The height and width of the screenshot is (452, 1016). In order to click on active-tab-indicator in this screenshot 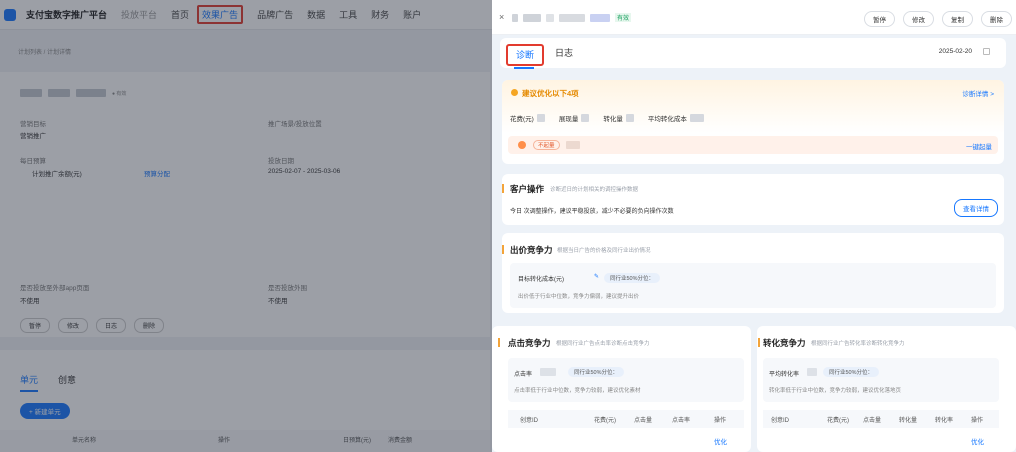, I will do `click(524, 68)`.